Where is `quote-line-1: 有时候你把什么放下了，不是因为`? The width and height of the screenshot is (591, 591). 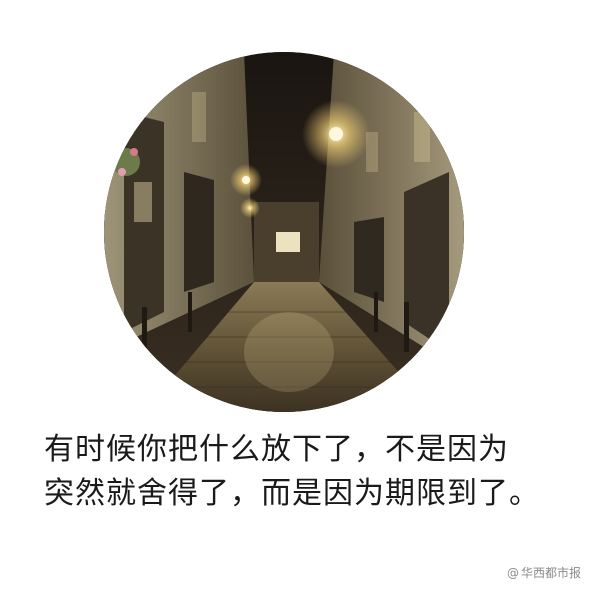 quote-line-1: 有时候你把什么放下了，不是因为 is located at coordinates (276, 449).